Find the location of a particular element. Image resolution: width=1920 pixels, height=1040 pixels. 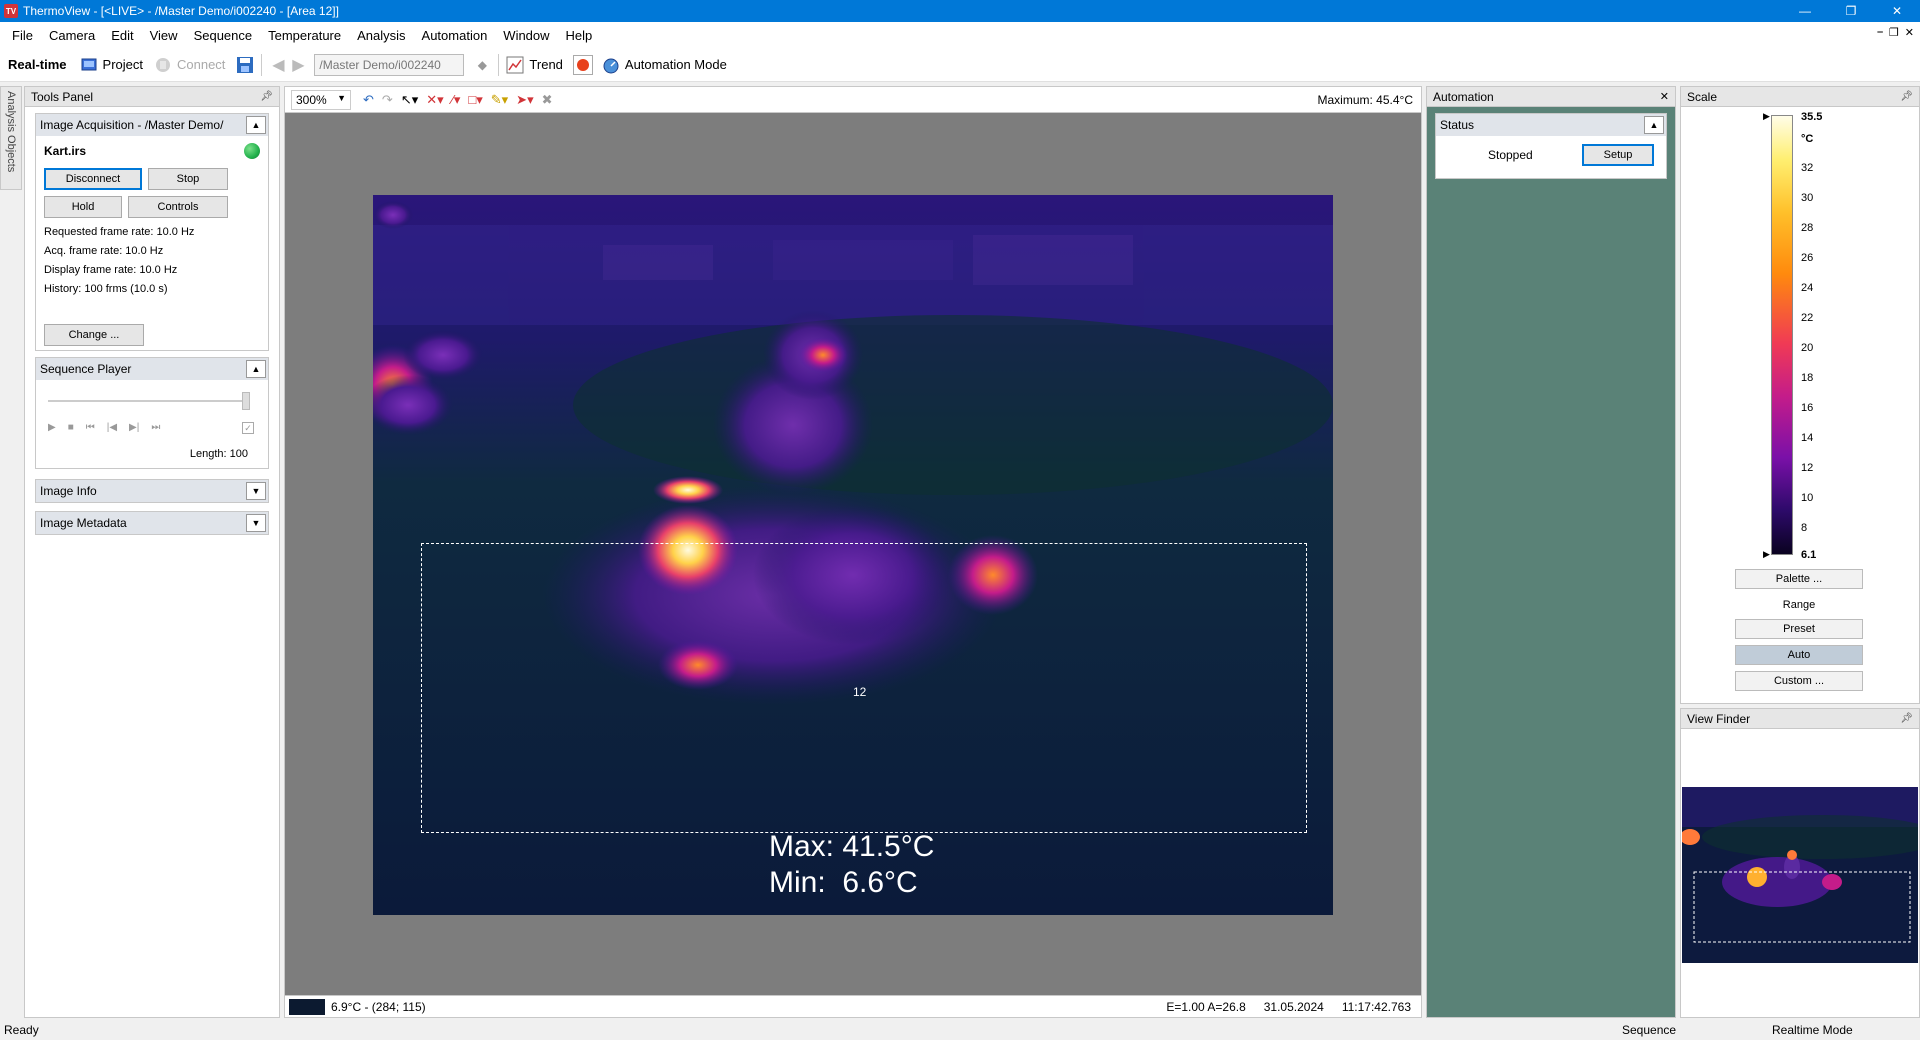

navigate-icon: ◆ is located at coordinates (482, 65).